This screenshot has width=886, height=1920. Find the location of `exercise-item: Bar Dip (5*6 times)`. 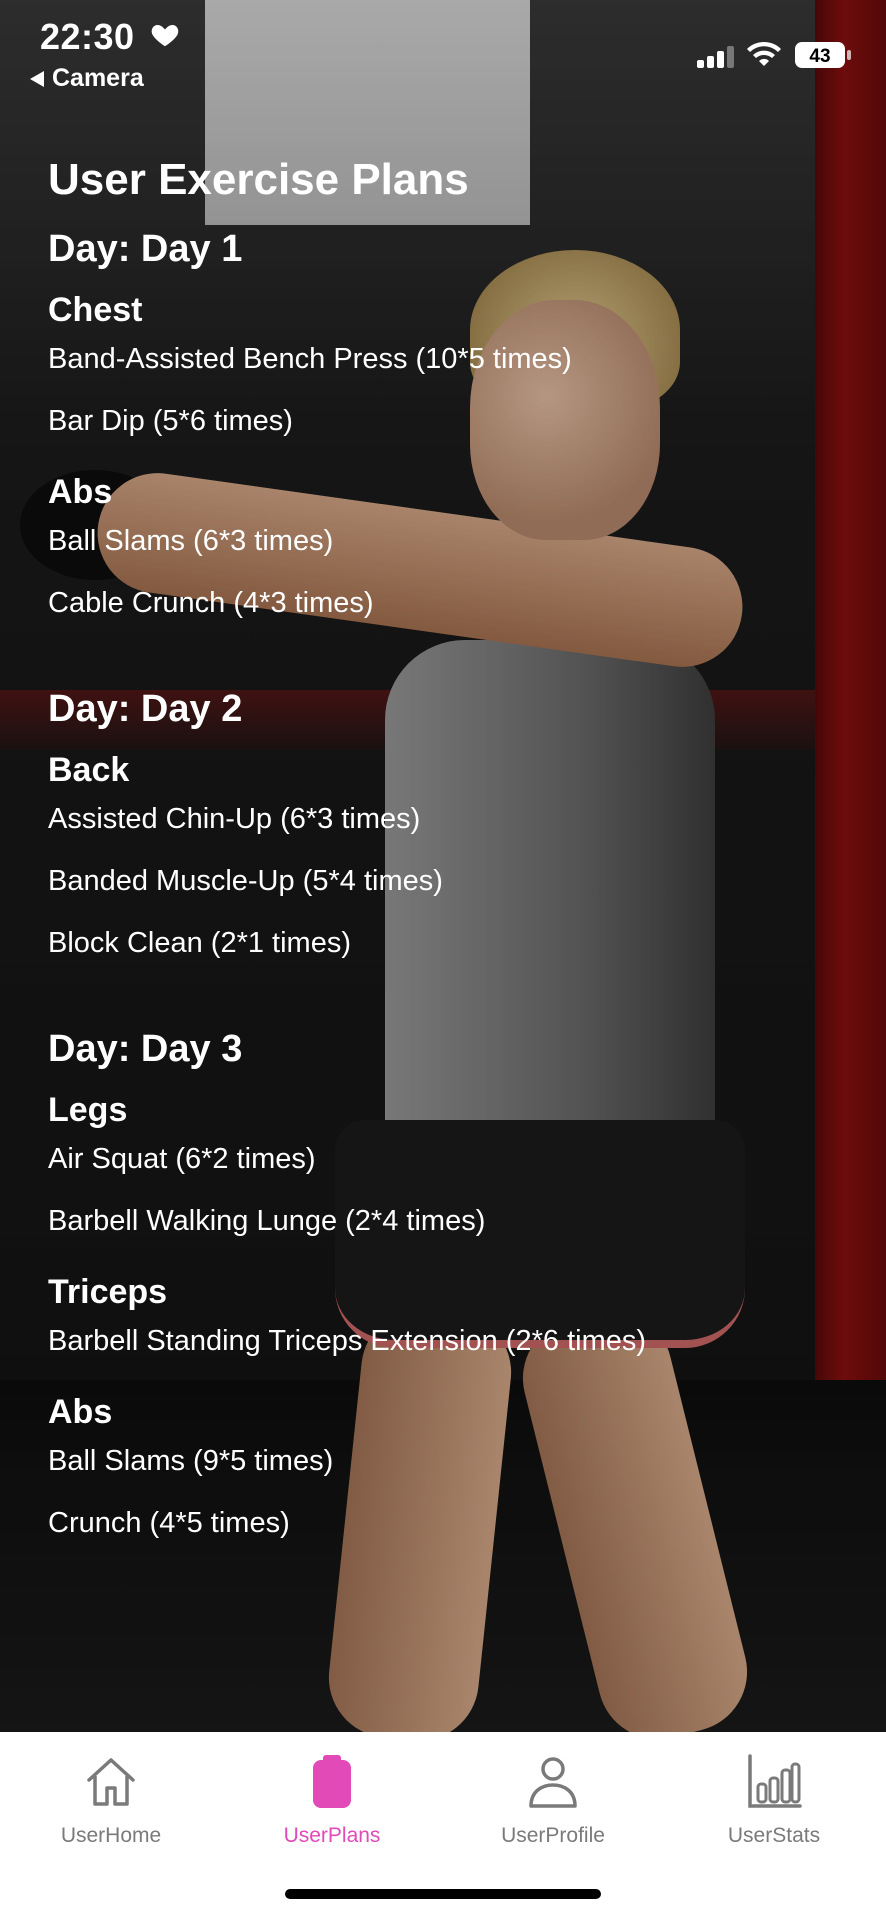

exercise-item: Bar Dip (5*6 times) is located at coordinates (170, 421).